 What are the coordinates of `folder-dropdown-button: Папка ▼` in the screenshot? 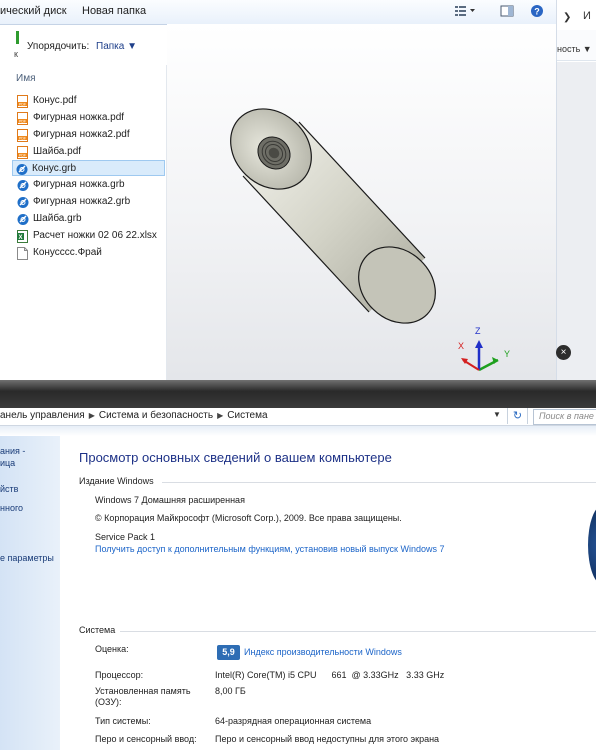 It's located at (116, 46).